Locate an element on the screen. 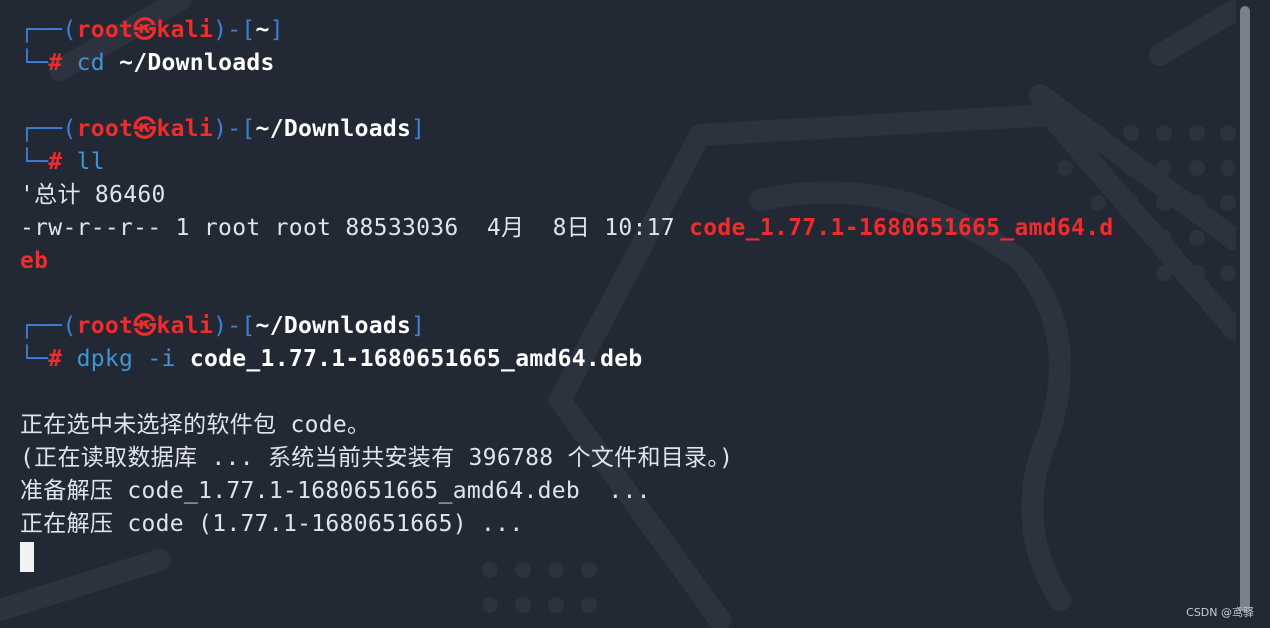 The width and height of the screenshot is (1270, 628). command-args: code_1.77.1-1680651665_amd64.deb is located at coordinates (416, 359).